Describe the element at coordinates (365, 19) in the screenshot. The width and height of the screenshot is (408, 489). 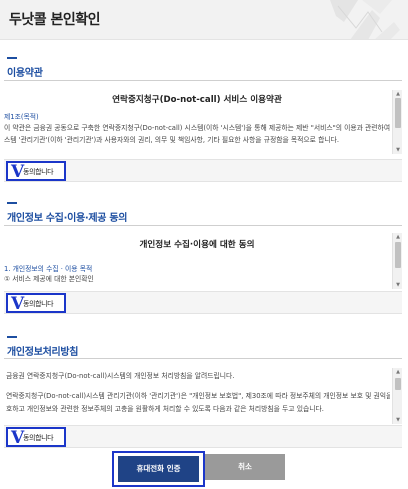
I see `header-decoration-graphic` at that location.